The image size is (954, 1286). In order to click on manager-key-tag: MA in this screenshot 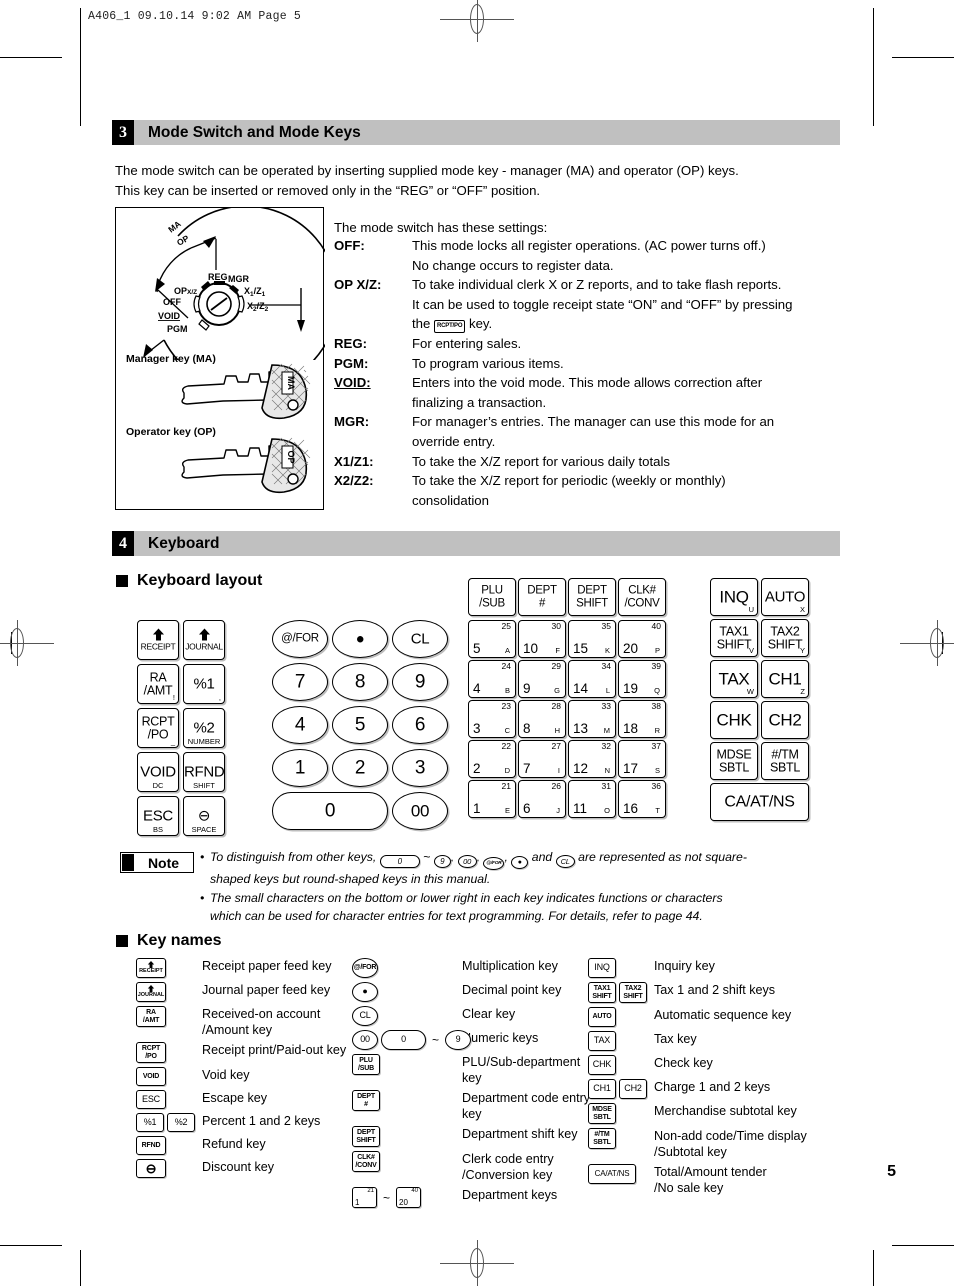, I will do `click(291, 383)`.